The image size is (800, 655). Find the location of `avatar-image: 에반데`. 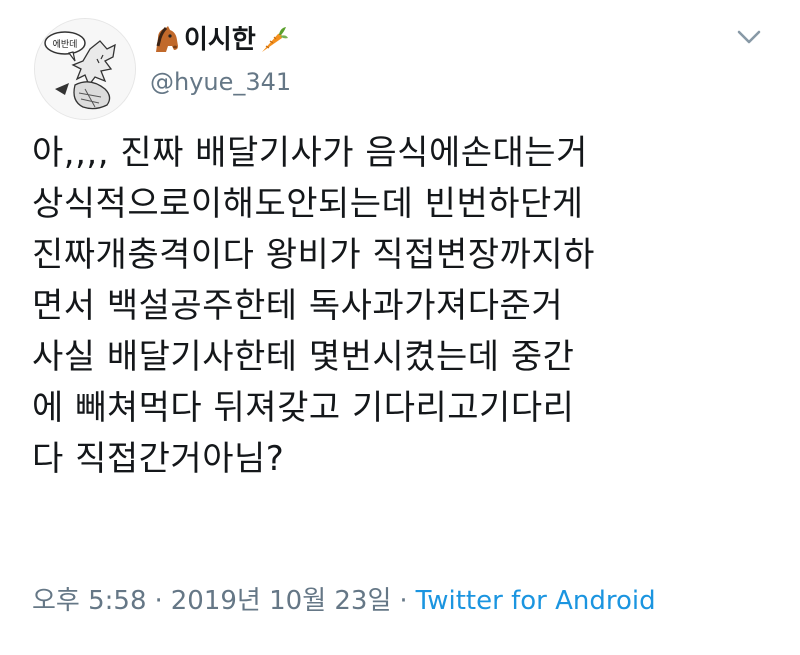

avatar-image: 에반데 is located at coordinates (85, 69).